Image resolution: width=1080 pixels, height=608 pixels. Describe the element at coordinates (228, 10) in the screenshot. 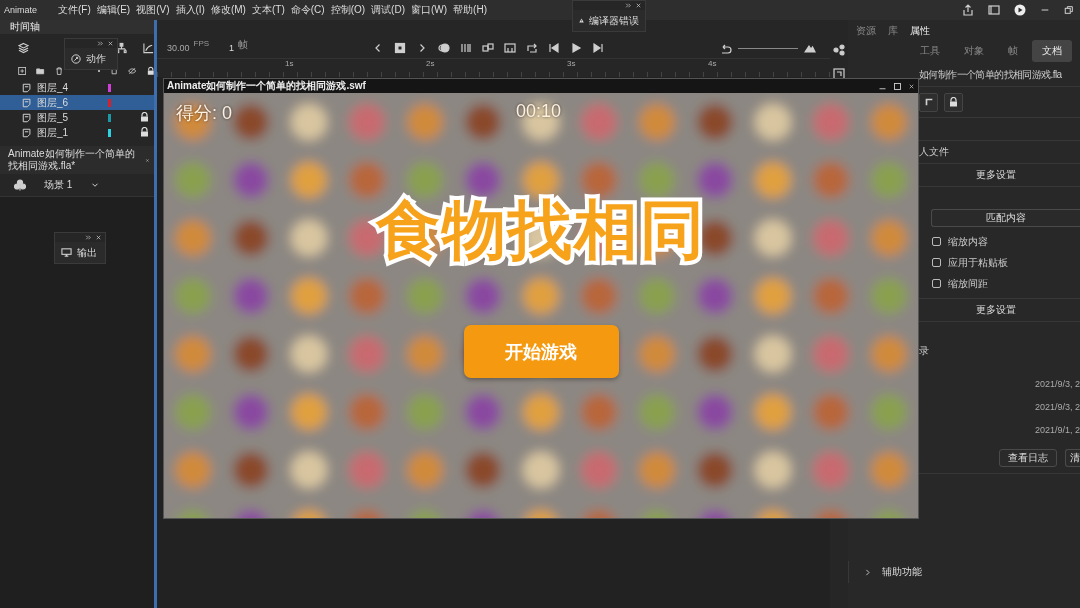

I see `menu-item: 修改(M)` at that location.